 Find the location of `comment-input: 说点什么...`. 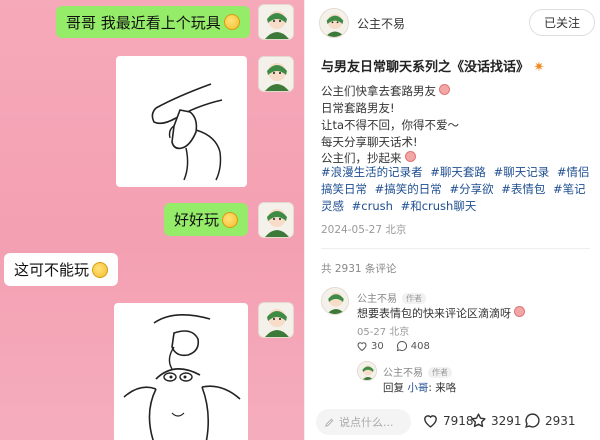

comment-input: 说点什么... is located at coordinates (363, 422).